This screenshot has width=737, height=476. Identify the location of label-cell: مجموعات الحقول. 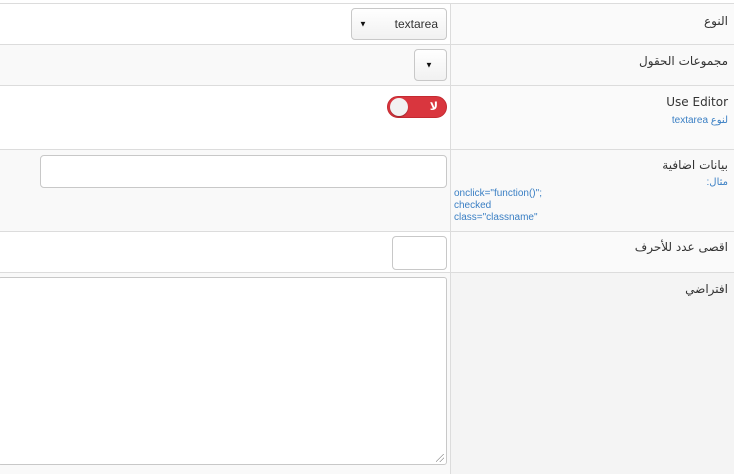
(592, 65).